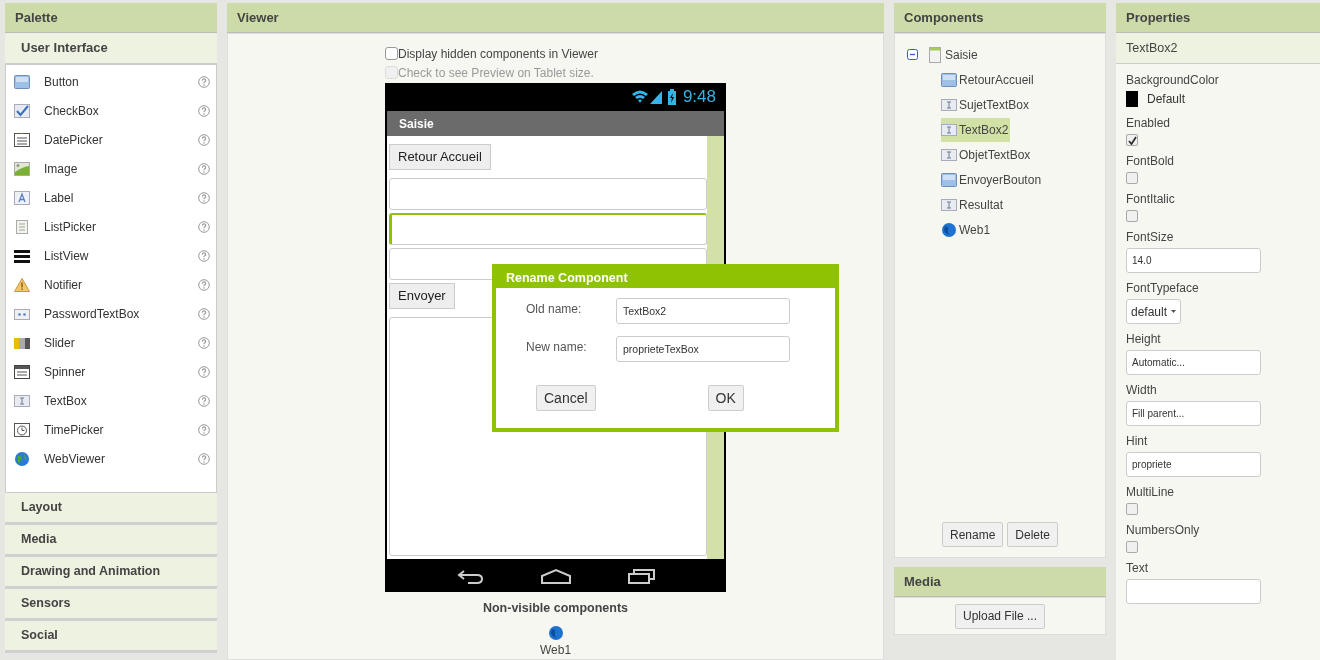 This screenshot has height=660, width=1320. I want to click on property-label: Height, so click(1143, 339).